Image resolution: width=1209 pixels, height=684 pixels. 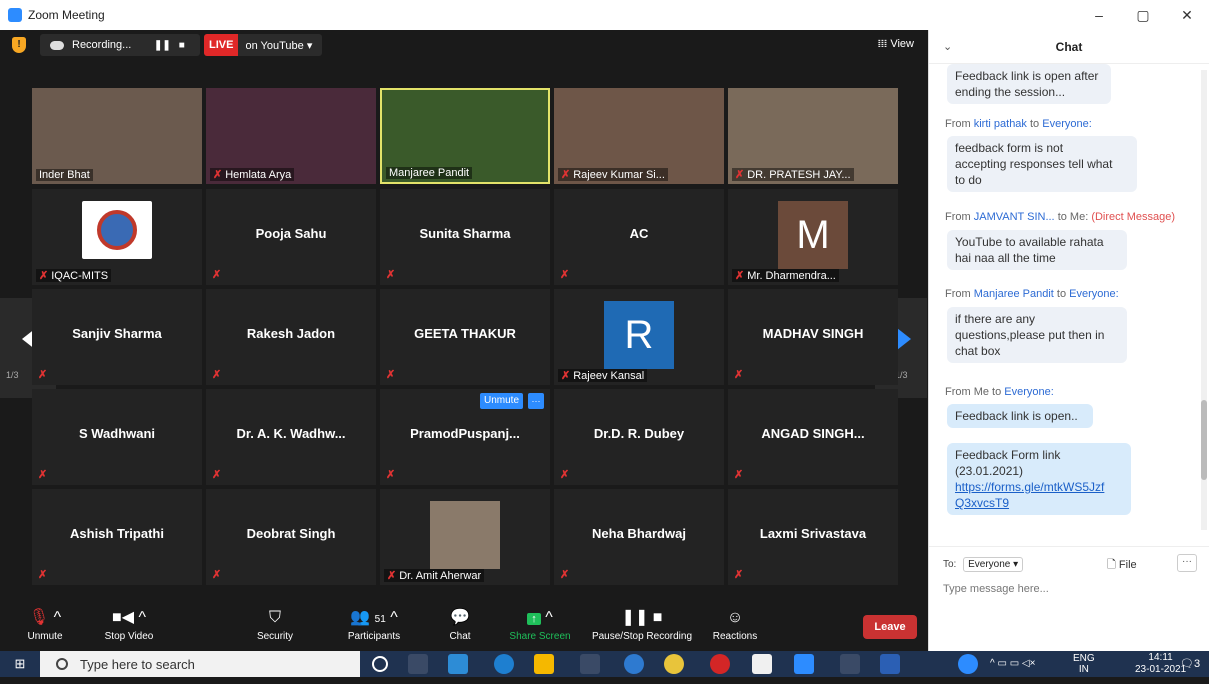 I want to click on share-screen-button: ↑ ^ Share Screen, so click(x=540, y=627).